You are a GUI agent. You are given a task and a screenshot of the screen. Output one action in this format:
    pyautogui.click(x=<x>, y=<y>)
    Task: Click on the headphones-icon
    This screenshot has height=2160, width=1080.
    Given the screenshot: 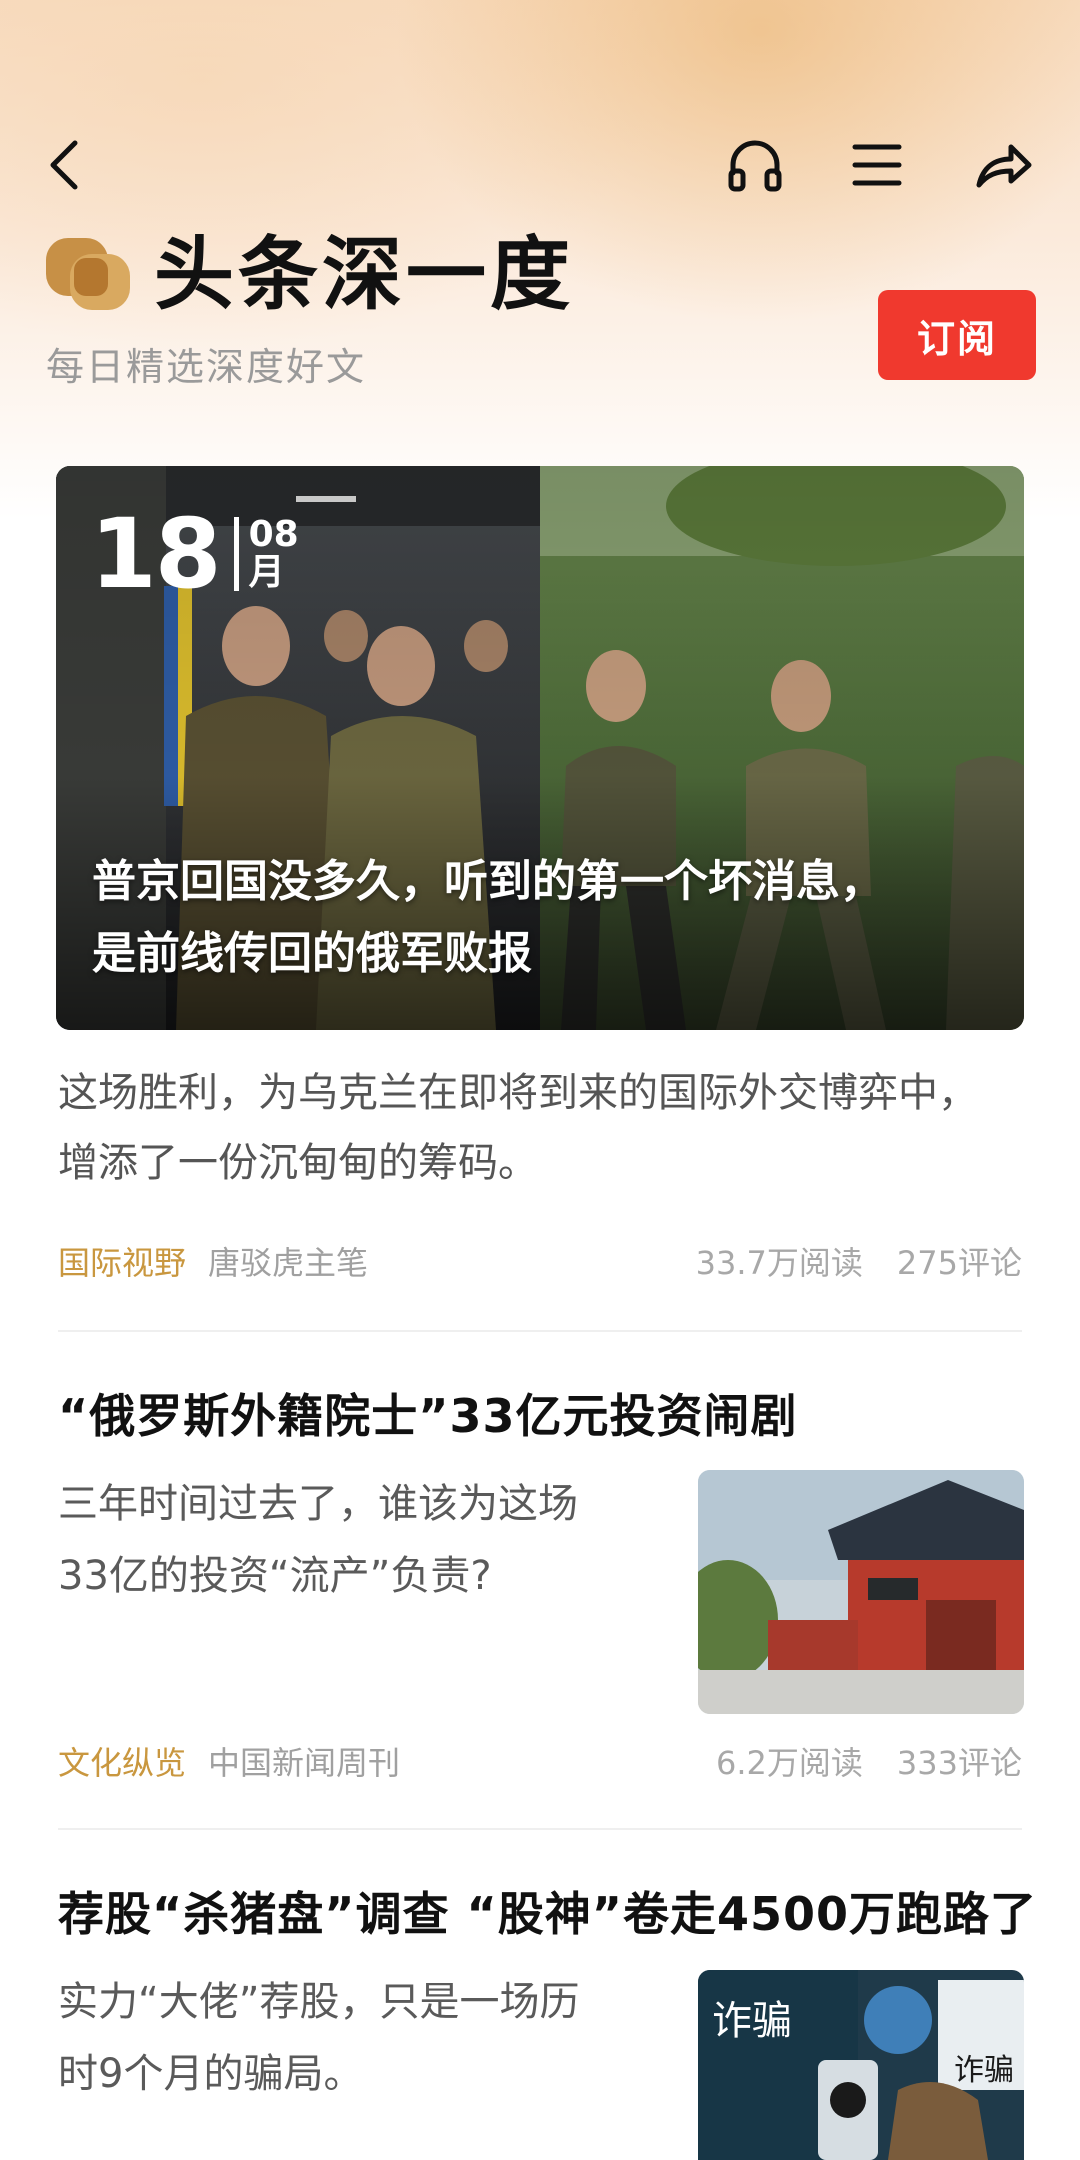 What is the action you would take?
    pyautogui.click(x=755, y=165)
    